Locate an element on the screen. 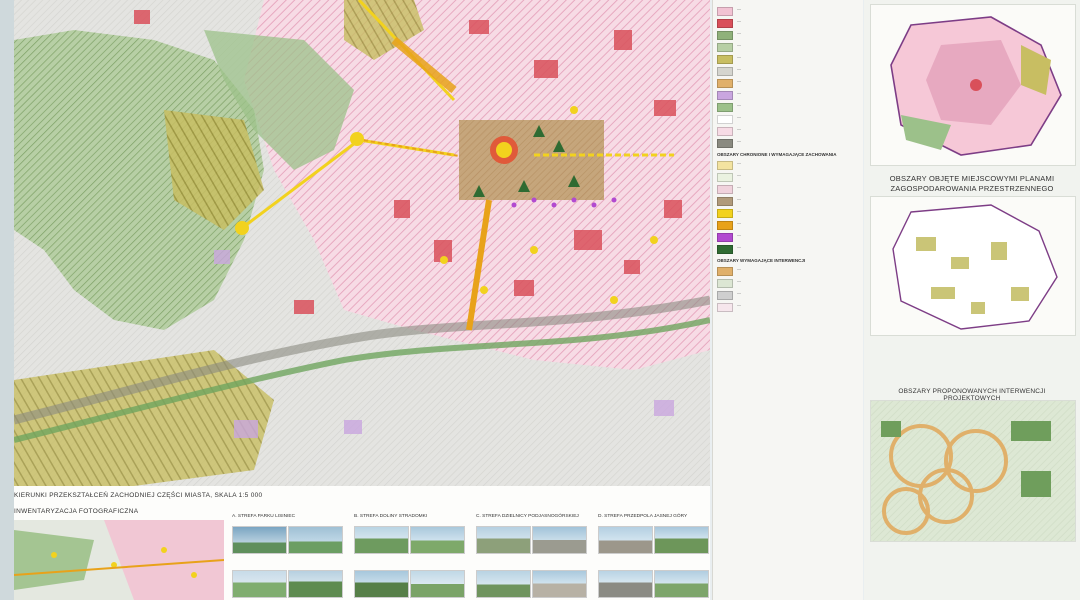  photo-b1 is located at coordinates (381, 540).